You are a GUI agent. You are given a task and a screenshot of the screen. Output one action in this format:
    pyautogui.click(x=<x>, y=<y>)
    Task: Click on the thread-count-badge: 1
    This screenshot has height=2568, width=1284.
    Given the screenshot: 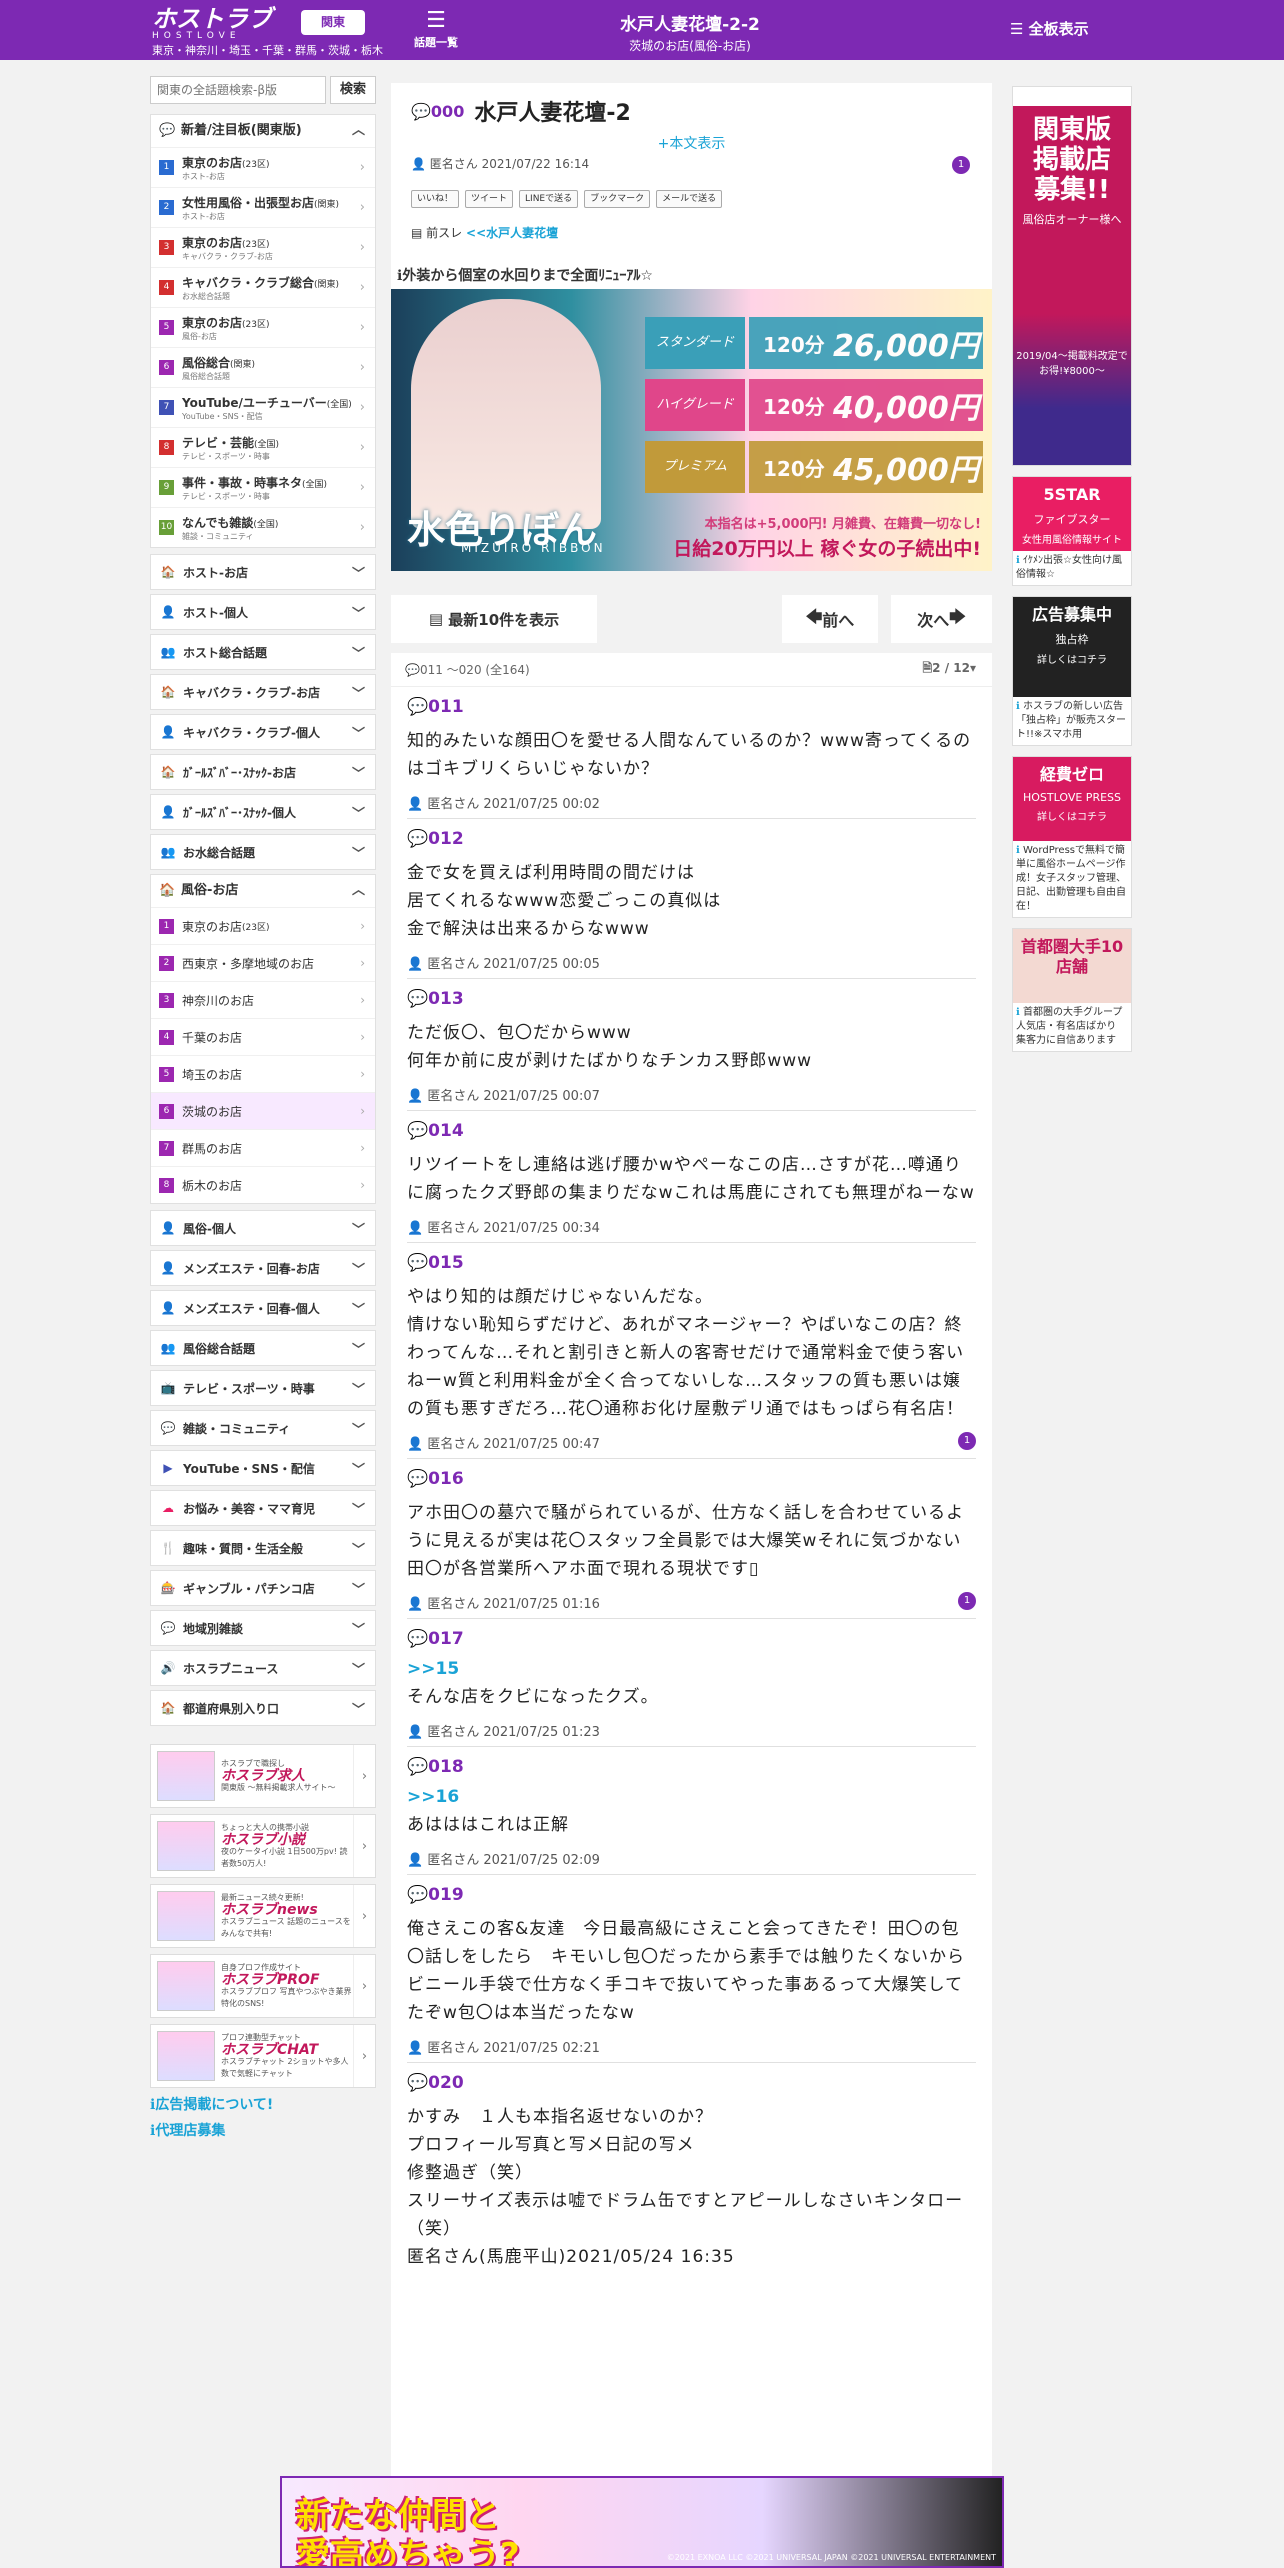 What is the action you would take?
    pyautogui.click(x=961, y=165)
    